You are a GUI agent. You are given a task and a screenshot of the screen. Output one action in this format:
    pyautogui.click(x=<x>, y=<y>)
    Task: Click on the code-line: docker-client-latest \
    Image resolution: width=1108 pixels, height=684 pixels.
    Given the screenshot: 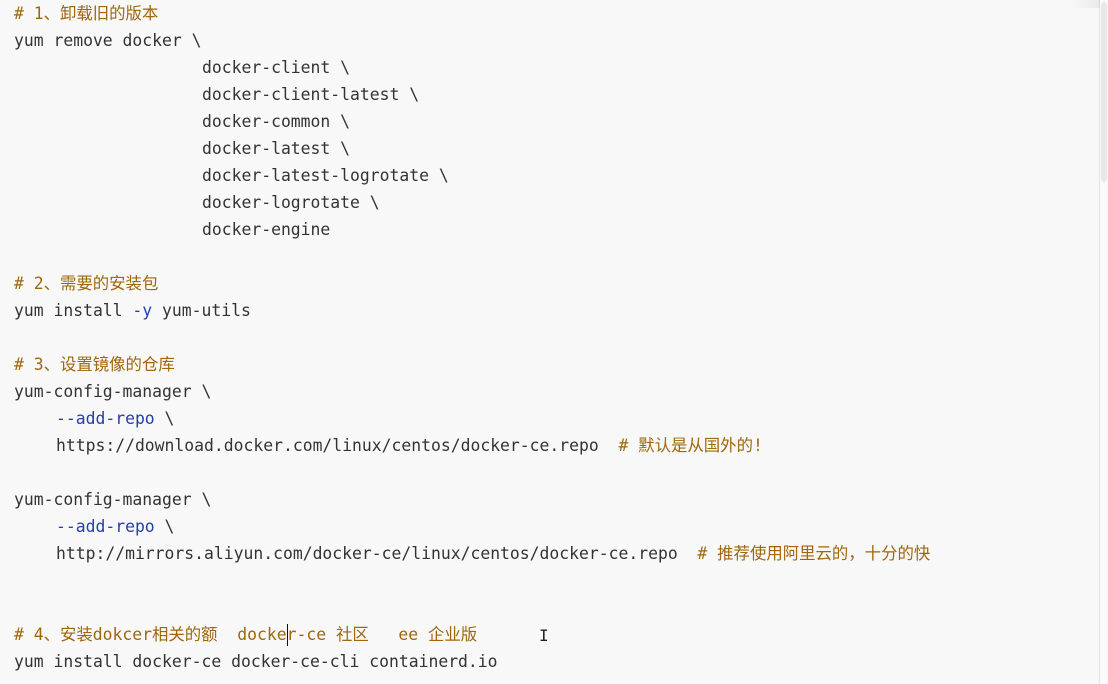 What is the action you would take?
    pyautogui.click(x=311, y=94)
    